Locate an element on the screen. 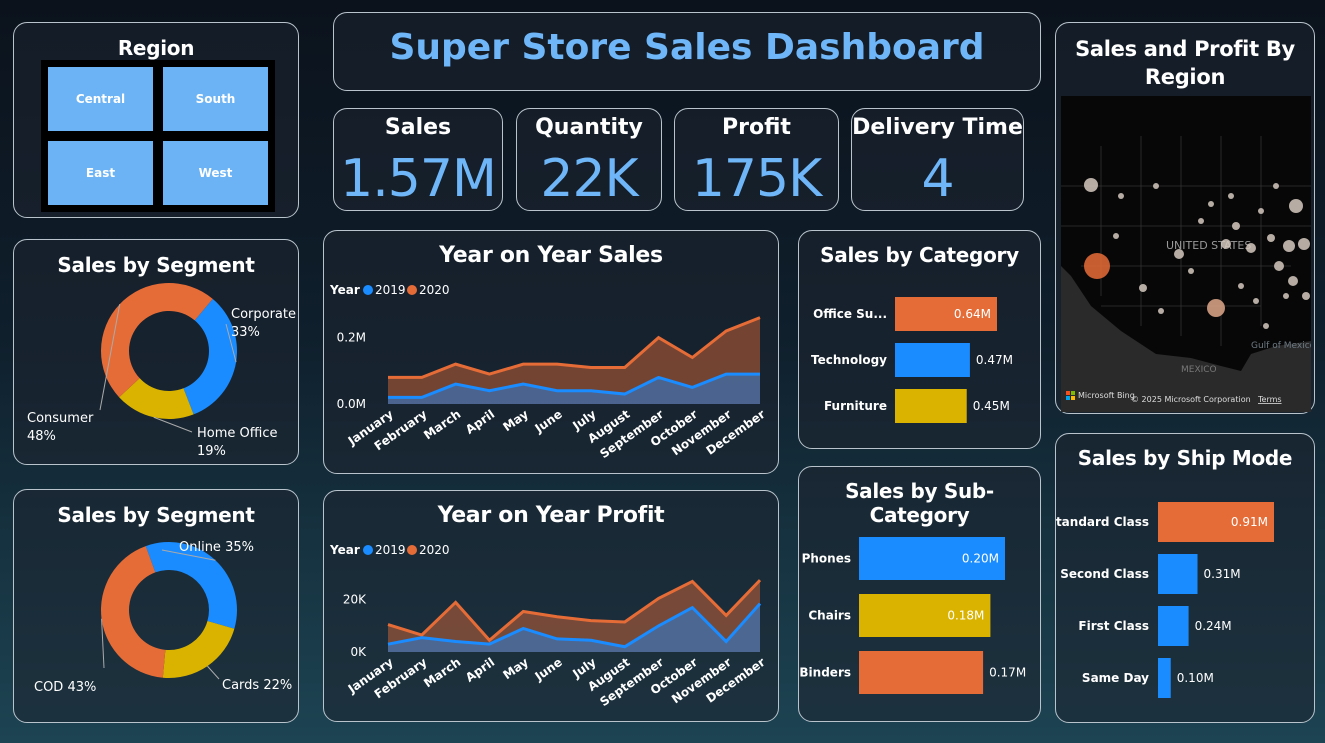 The height and width of the screenshot is (743, 1325). bar-value-label: 0.64M is located at coordinates (972, 314).